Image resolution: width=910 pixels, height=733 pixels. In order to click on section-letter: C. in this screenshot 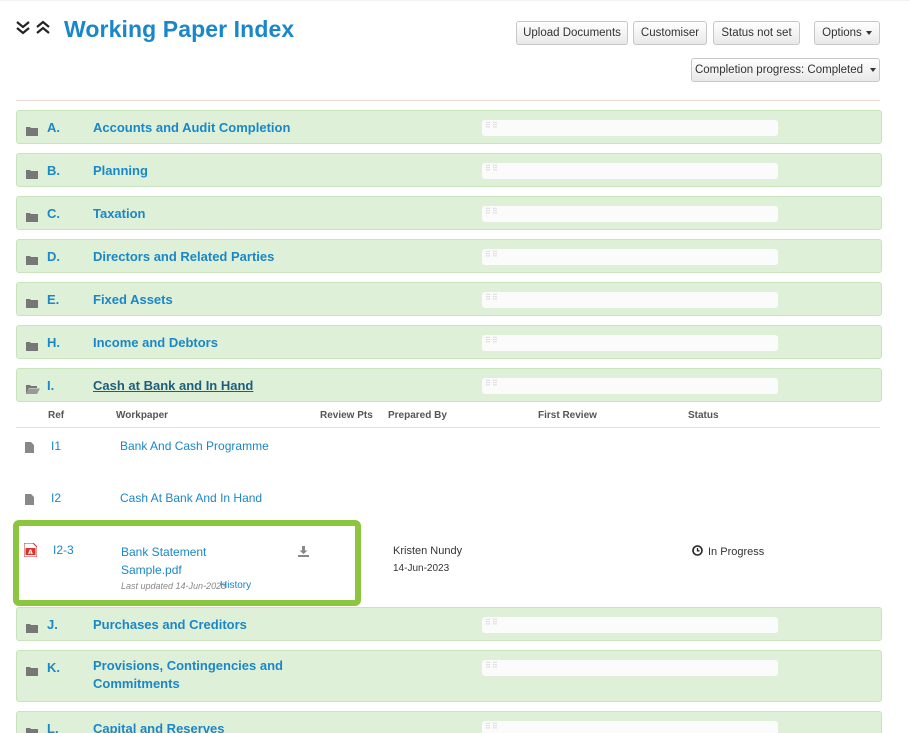, I will do `click(53, 213)`.